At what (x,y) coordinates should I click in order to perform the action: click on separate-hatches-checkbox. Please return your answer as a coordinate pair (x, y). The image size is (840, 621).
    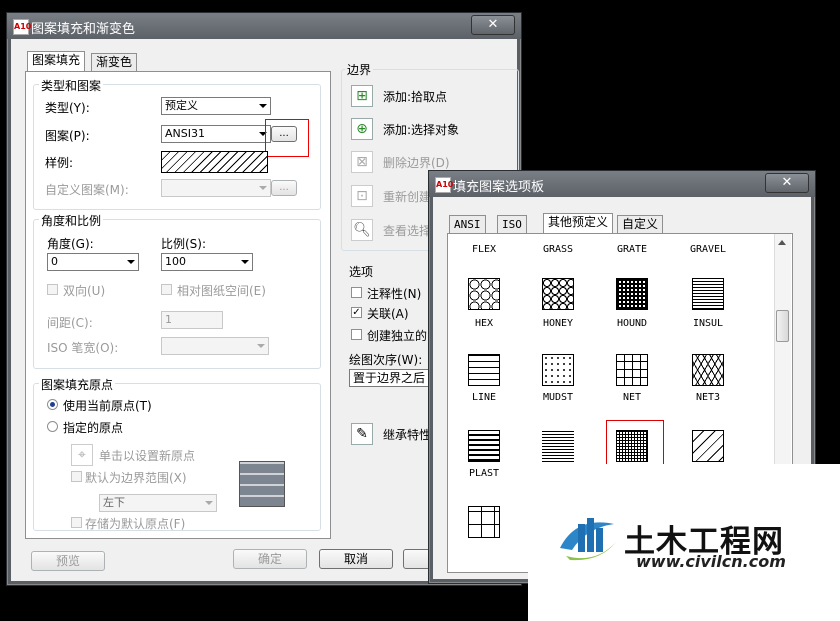
    Looking at the image, I should click on (356, 334).